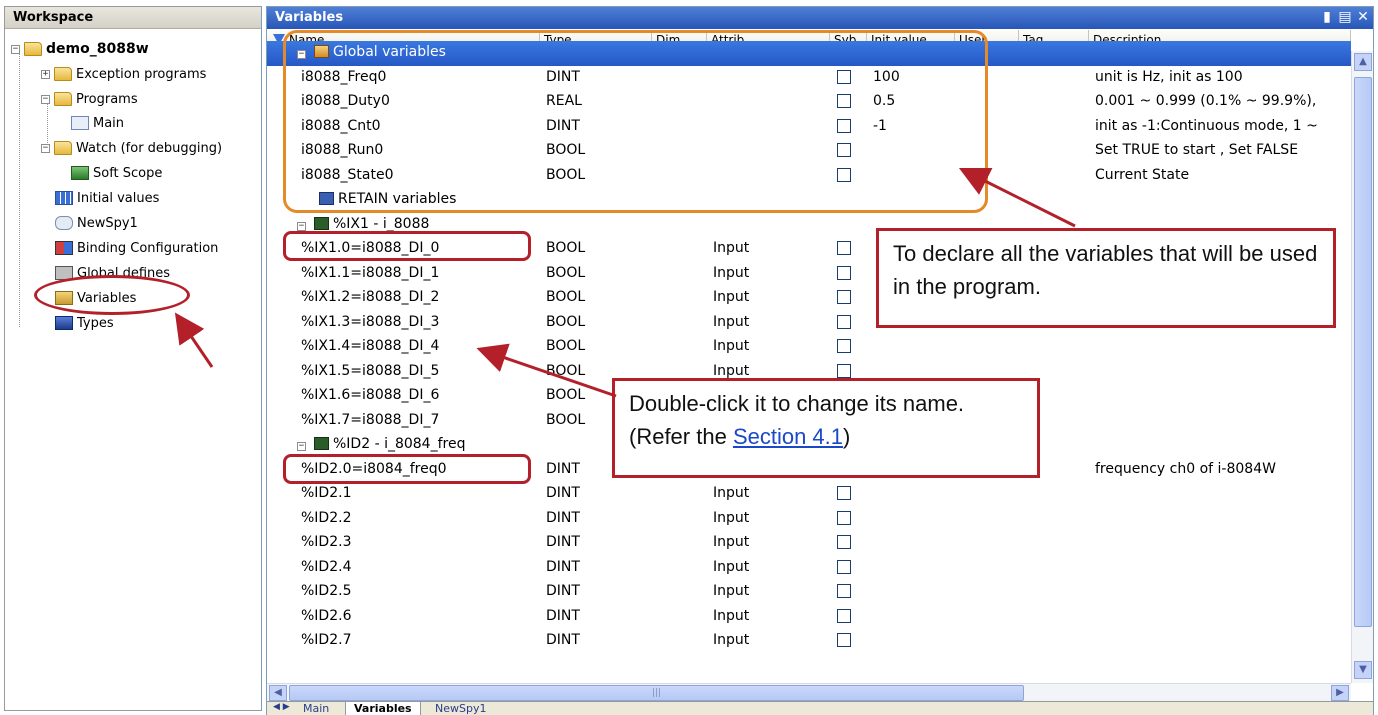  I want to click on table-row: %ID2.7 DINT Input, so click(809, 641).